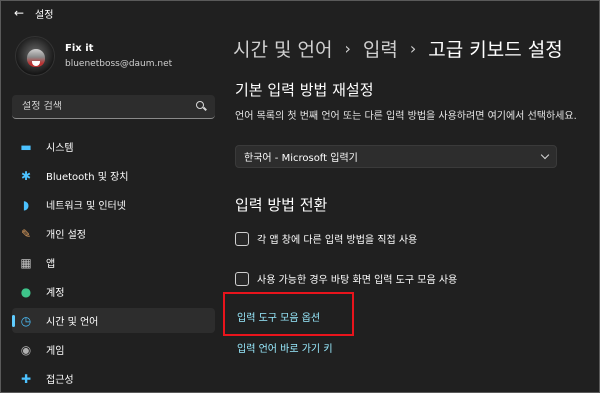  I want to click on title-bar: ← 설정, so click(300, 13).